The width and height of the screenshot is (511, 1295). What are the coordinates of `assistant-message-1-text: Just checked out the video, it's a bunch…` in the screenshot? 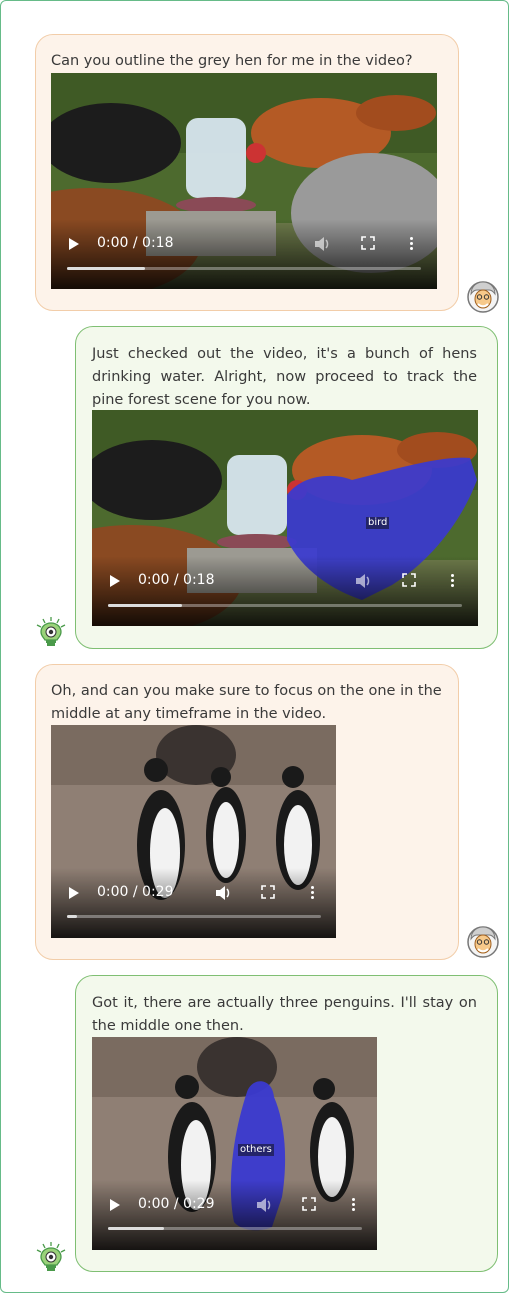 It's located at (284, 377).